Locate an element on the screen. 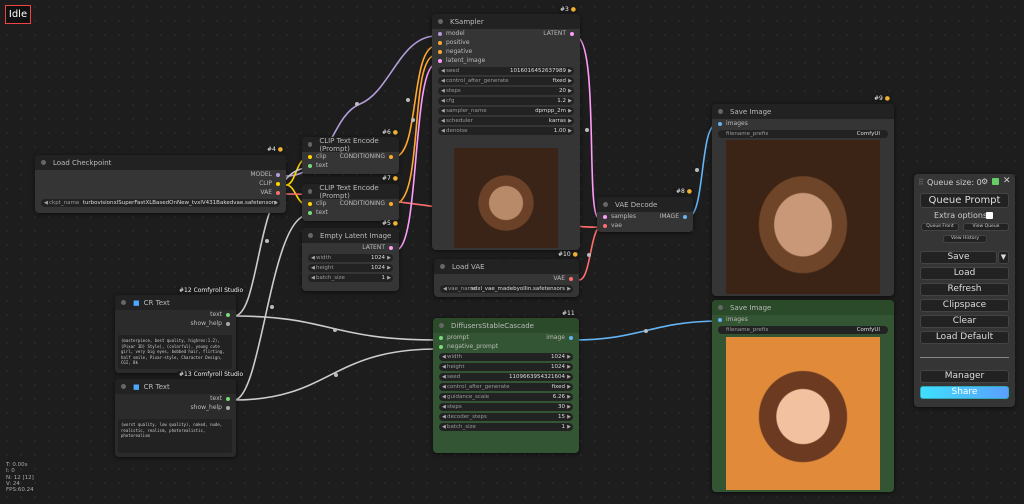 This screenshot has width=1024, height=504. clipspace-button: Clipspace is located at coordinates (964, 305).